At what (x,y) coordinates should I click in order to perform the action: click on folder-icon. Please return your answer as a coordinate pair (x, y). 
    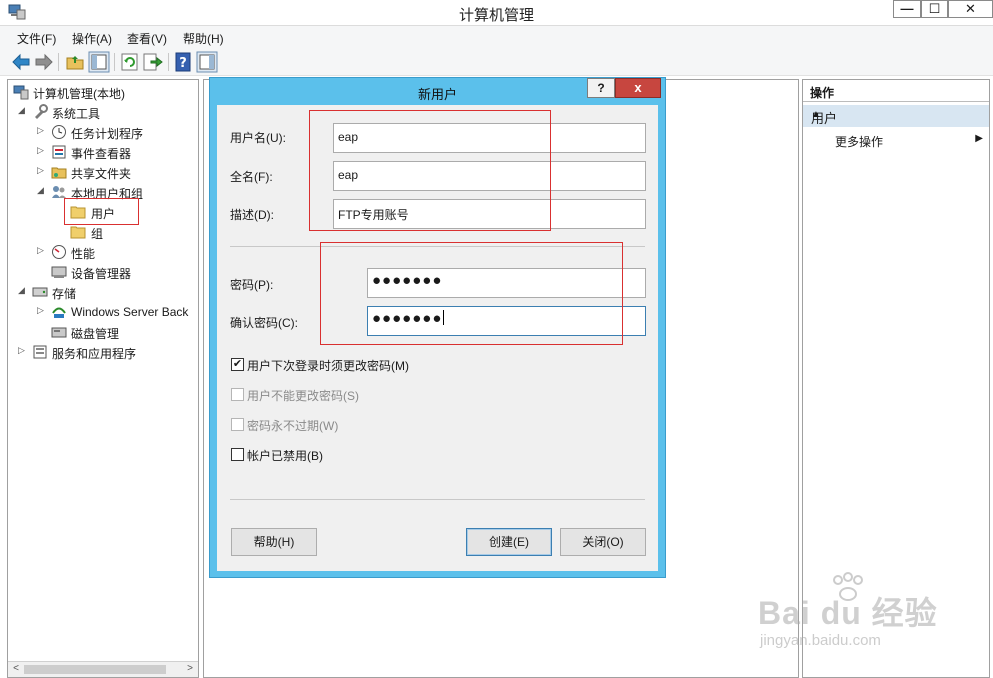
    Looking at the image, I should click on (78, 232).